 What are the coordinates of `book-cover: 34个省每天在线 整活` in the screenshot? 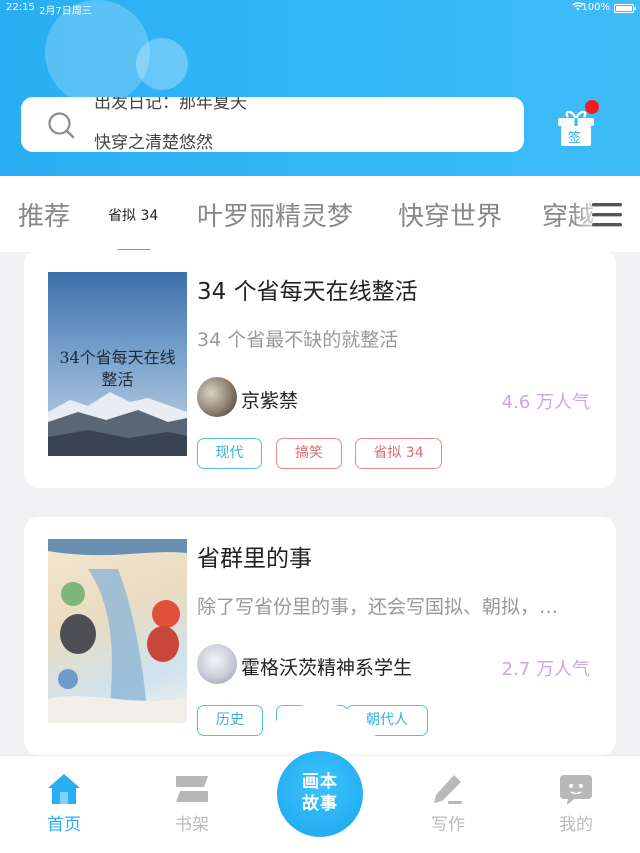 It's located at (117, 364).